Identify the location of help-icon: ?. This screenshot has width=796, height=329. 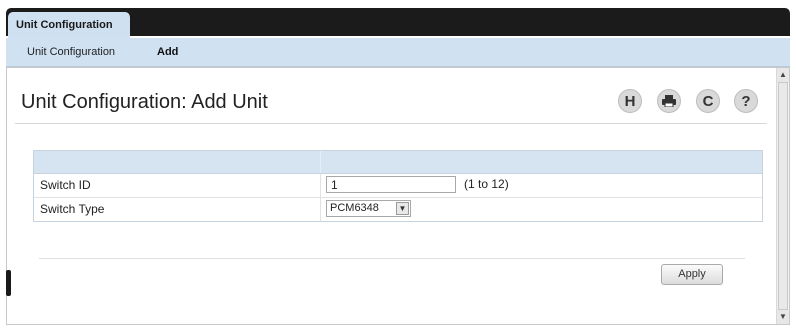
(746, 101).